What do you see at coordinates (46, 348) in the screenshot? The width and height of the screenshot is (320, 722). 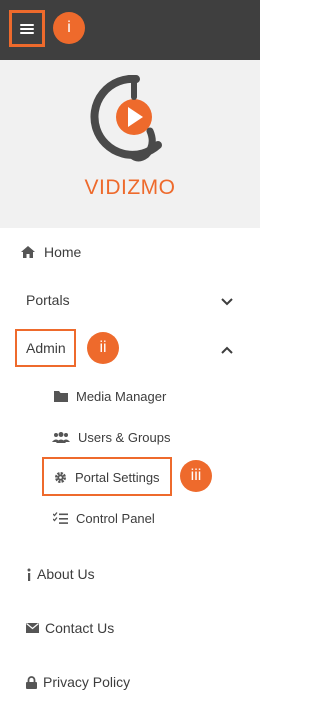 I see `nav-admin-label: Admin` at bounding box center [46, 348].